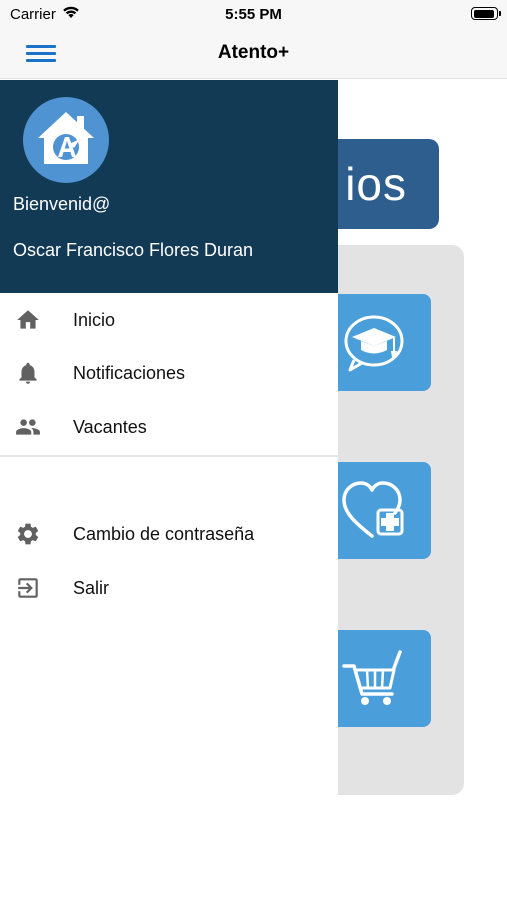 This screenshot has width=507, height=900. Describe the element at coordinates (169, 456) in the screenshot. I see `menu-divider` at that location.